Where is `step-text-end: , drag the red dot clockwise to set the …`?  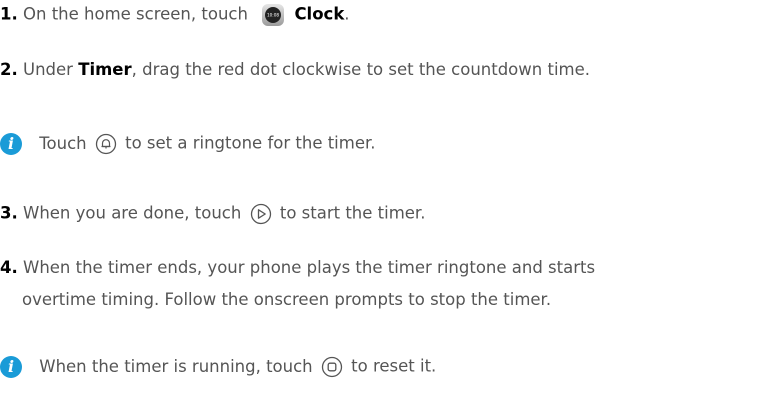 step-text-end: , drag the red dot clockwise to set the … is located at coordinates (360, 69).